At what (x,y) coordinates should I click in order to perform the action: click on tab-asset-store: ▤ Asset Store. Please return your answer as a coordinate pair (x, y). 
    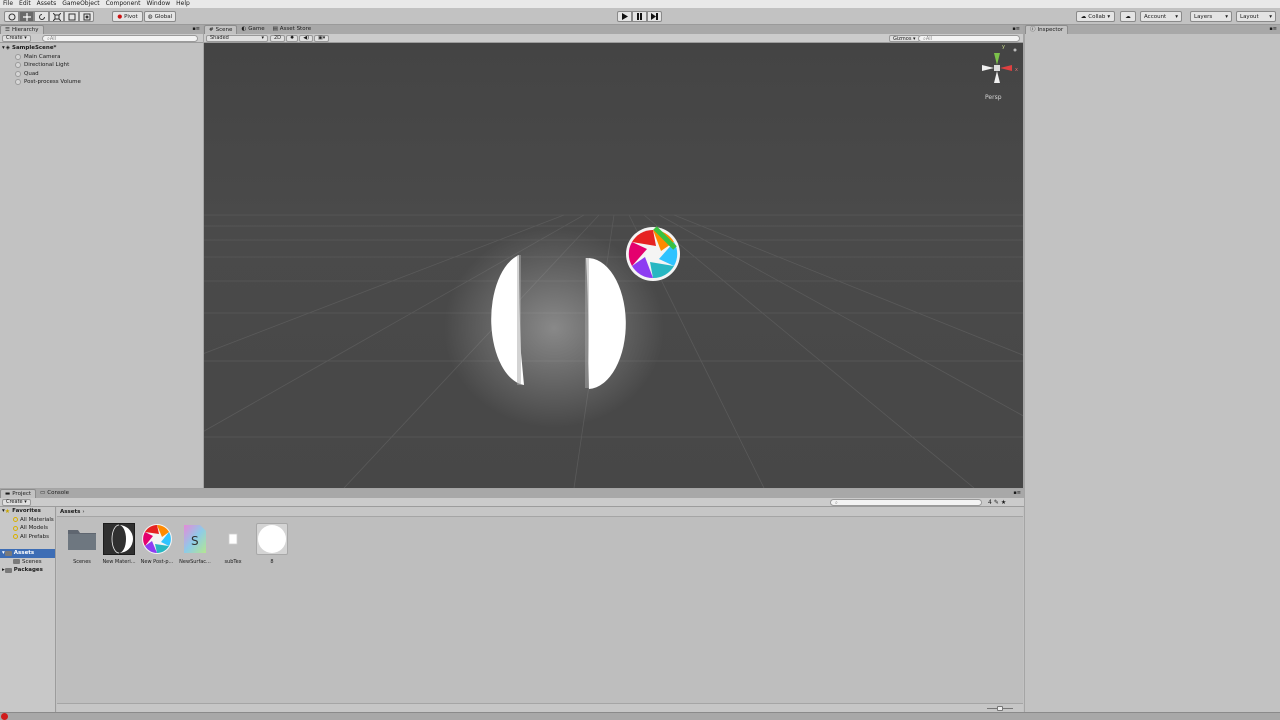
    Looking at the image, I should click on (292, 29).